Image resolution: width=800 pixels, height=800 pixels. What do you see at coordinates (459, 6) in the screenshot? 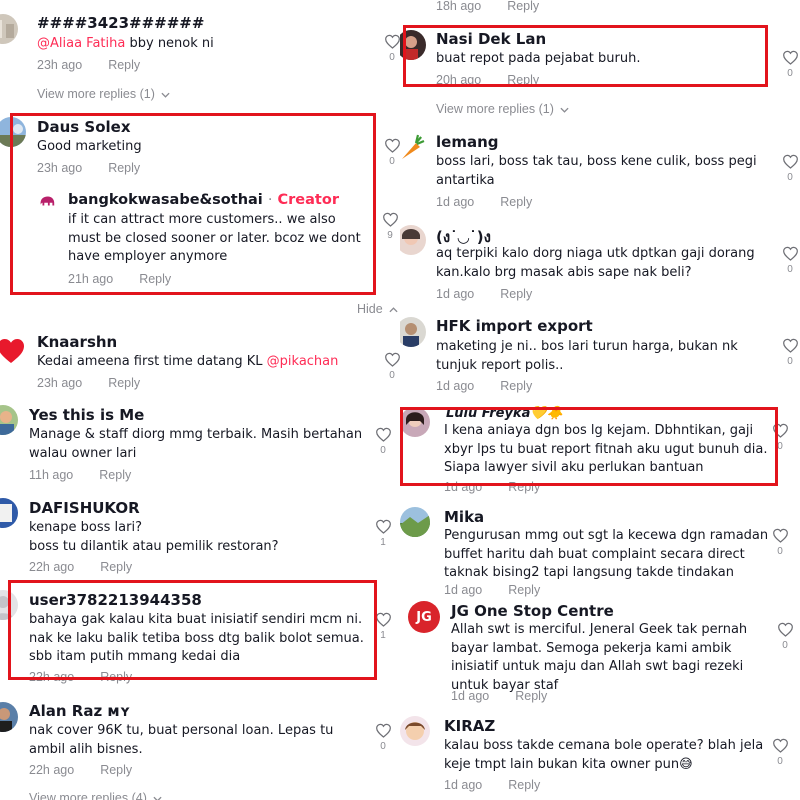
I see `timestamp: 18h ago` at bounding box center [459, 6].